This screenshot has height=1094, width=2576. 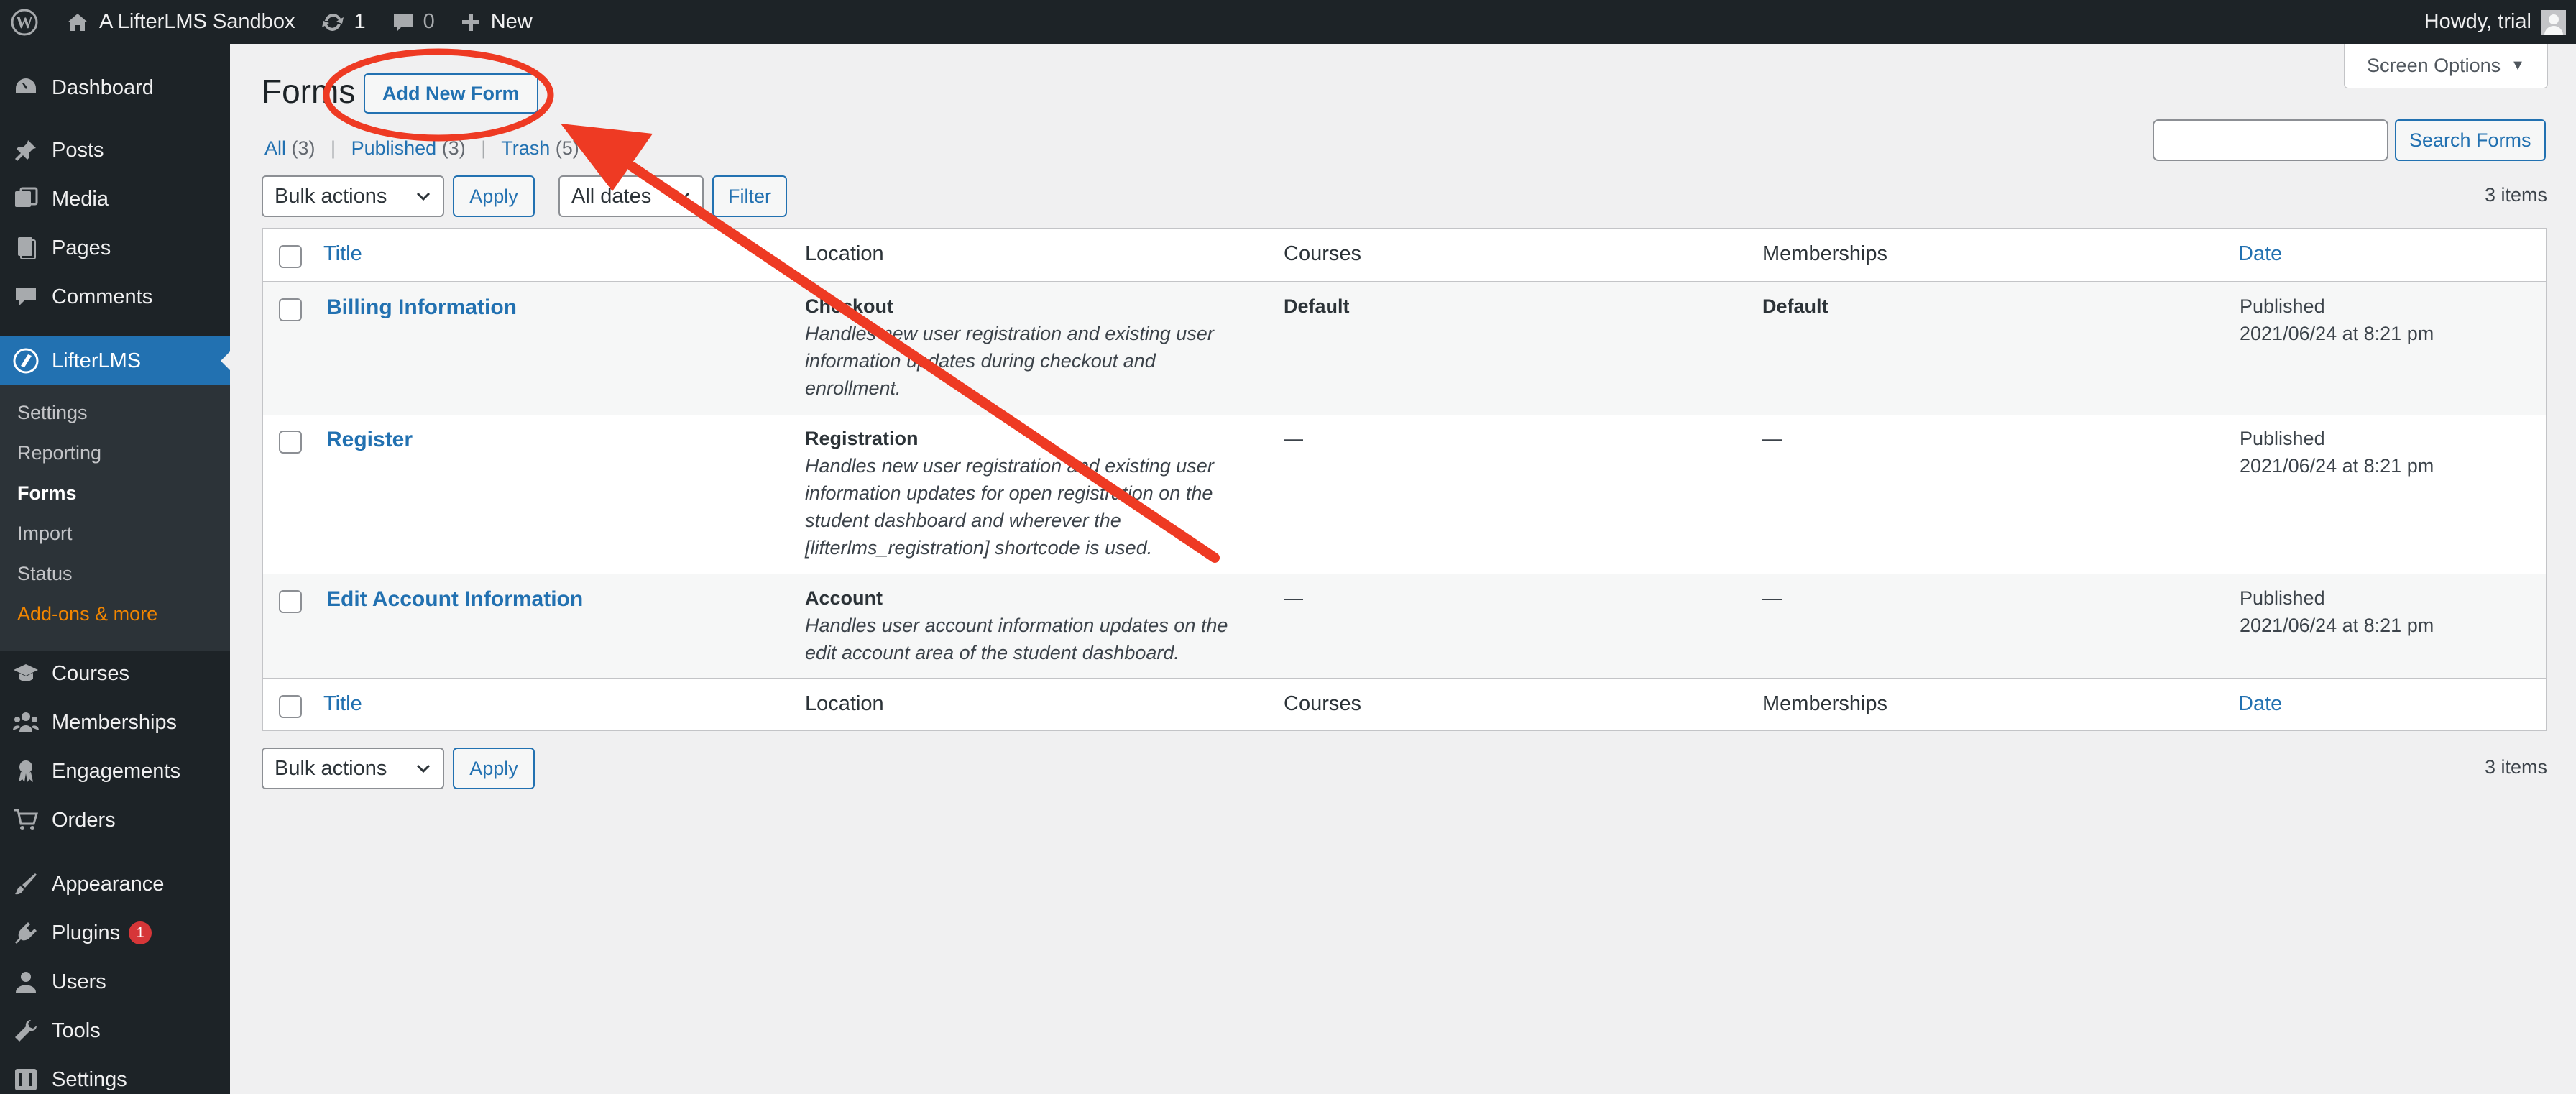 I want to click on filter-trash-link: Trash, so click(x=525, y=148).